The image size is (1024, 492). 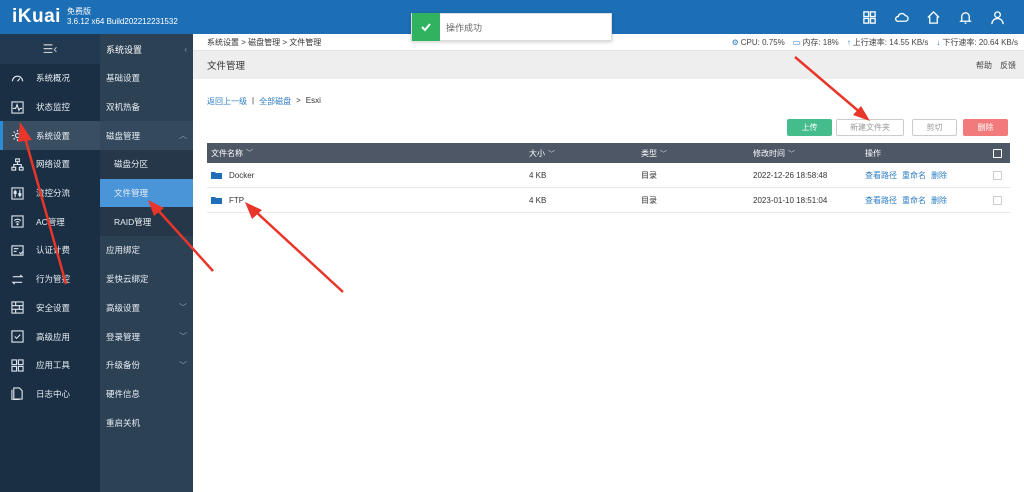 What do you see at coordinates (146, 107) in the screenshot?
I see `submenu-item-ha: 双机热备` at bounding box center [146, 107].